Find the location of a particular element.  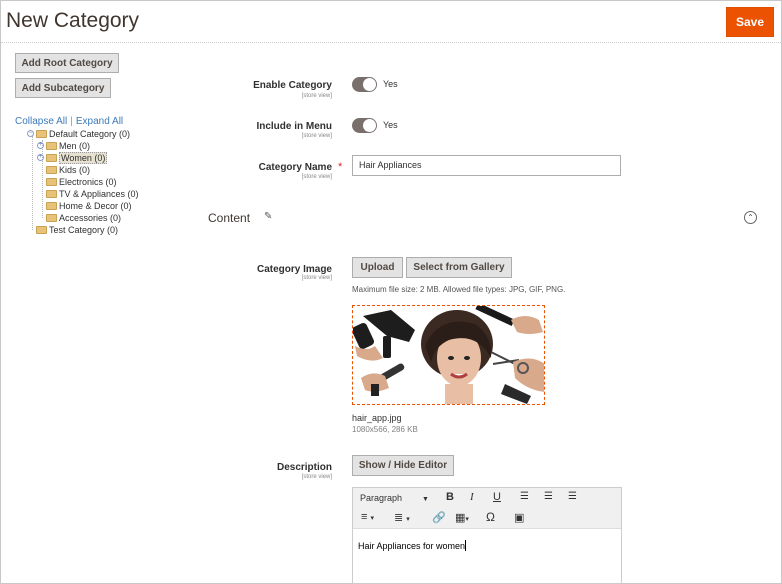

category-name-input: Hair Appliances is located at coordinates (486, 165).